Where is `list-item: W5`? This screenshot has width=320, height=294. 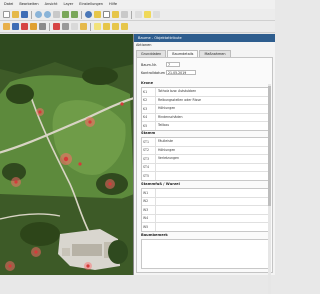 list-item: W5 is located at coordinates (205, 227).